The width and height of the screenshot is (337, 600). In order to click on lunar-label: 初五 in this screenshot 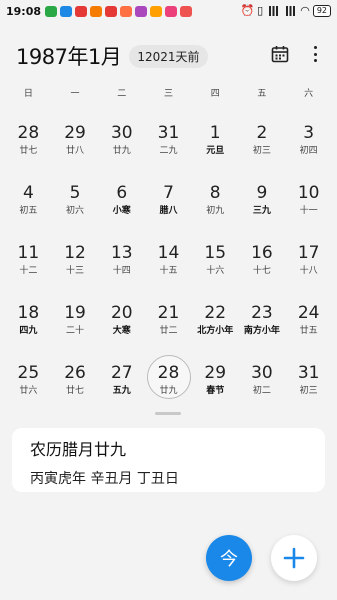, I will do `click(28, 211)`.